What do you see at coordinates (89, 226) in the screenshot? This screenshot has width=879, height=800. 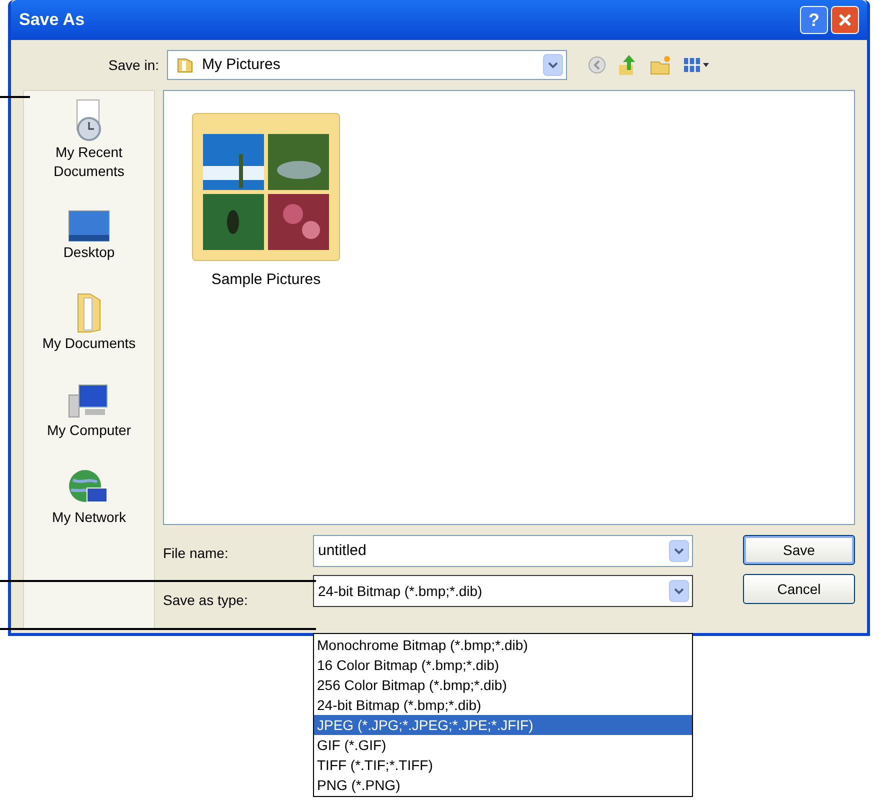 I see `desktop-icon` at bounding box center [89, 226].